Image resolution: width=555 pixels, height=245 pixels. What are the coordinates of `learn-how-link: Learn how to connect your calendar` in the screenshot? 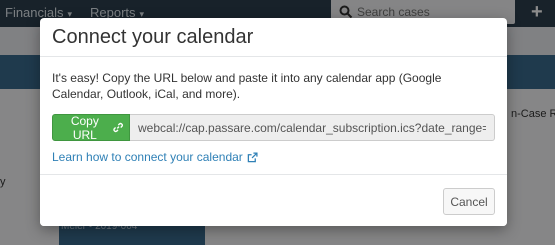 It's located at (155, 157).